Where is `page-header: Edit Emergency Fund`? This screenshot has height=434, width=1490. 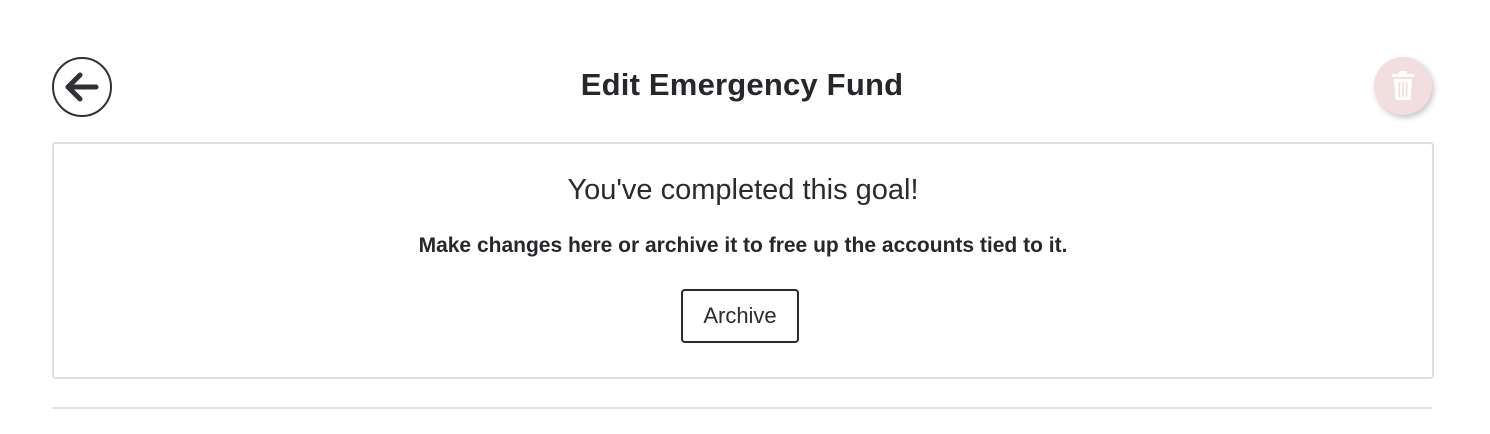 page-header: Edit Emergency Fund is located at coordinates (742, 88).